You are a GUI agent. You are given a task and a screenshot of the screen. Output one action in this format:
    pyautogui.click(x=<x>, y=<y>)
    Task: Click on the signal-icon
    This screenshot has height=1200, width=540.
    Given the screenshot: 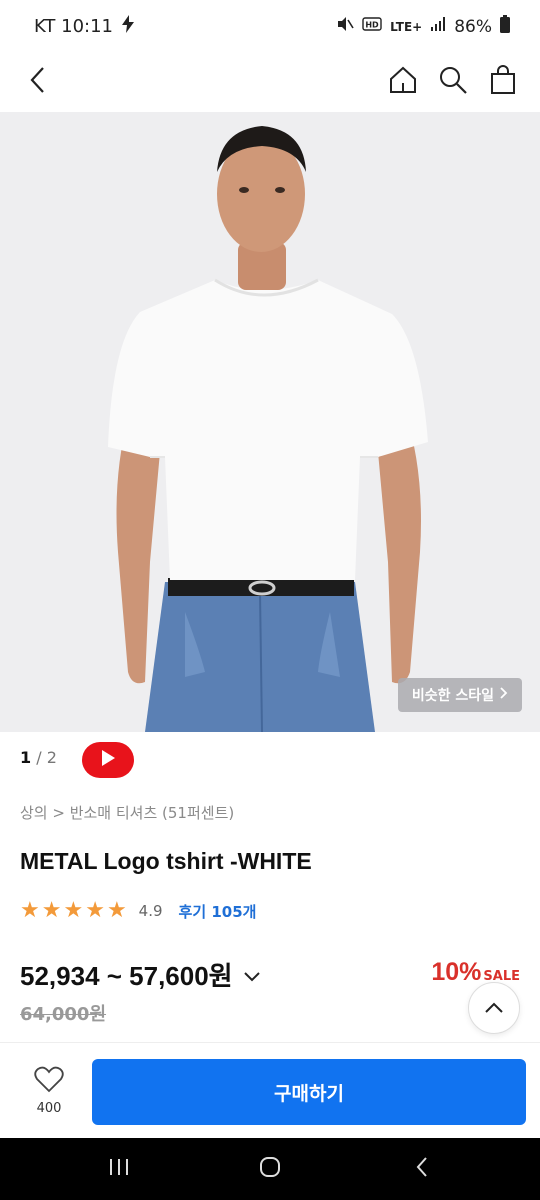 What is the action you would take?
    pyautogui.click(x=438, y=26)
    